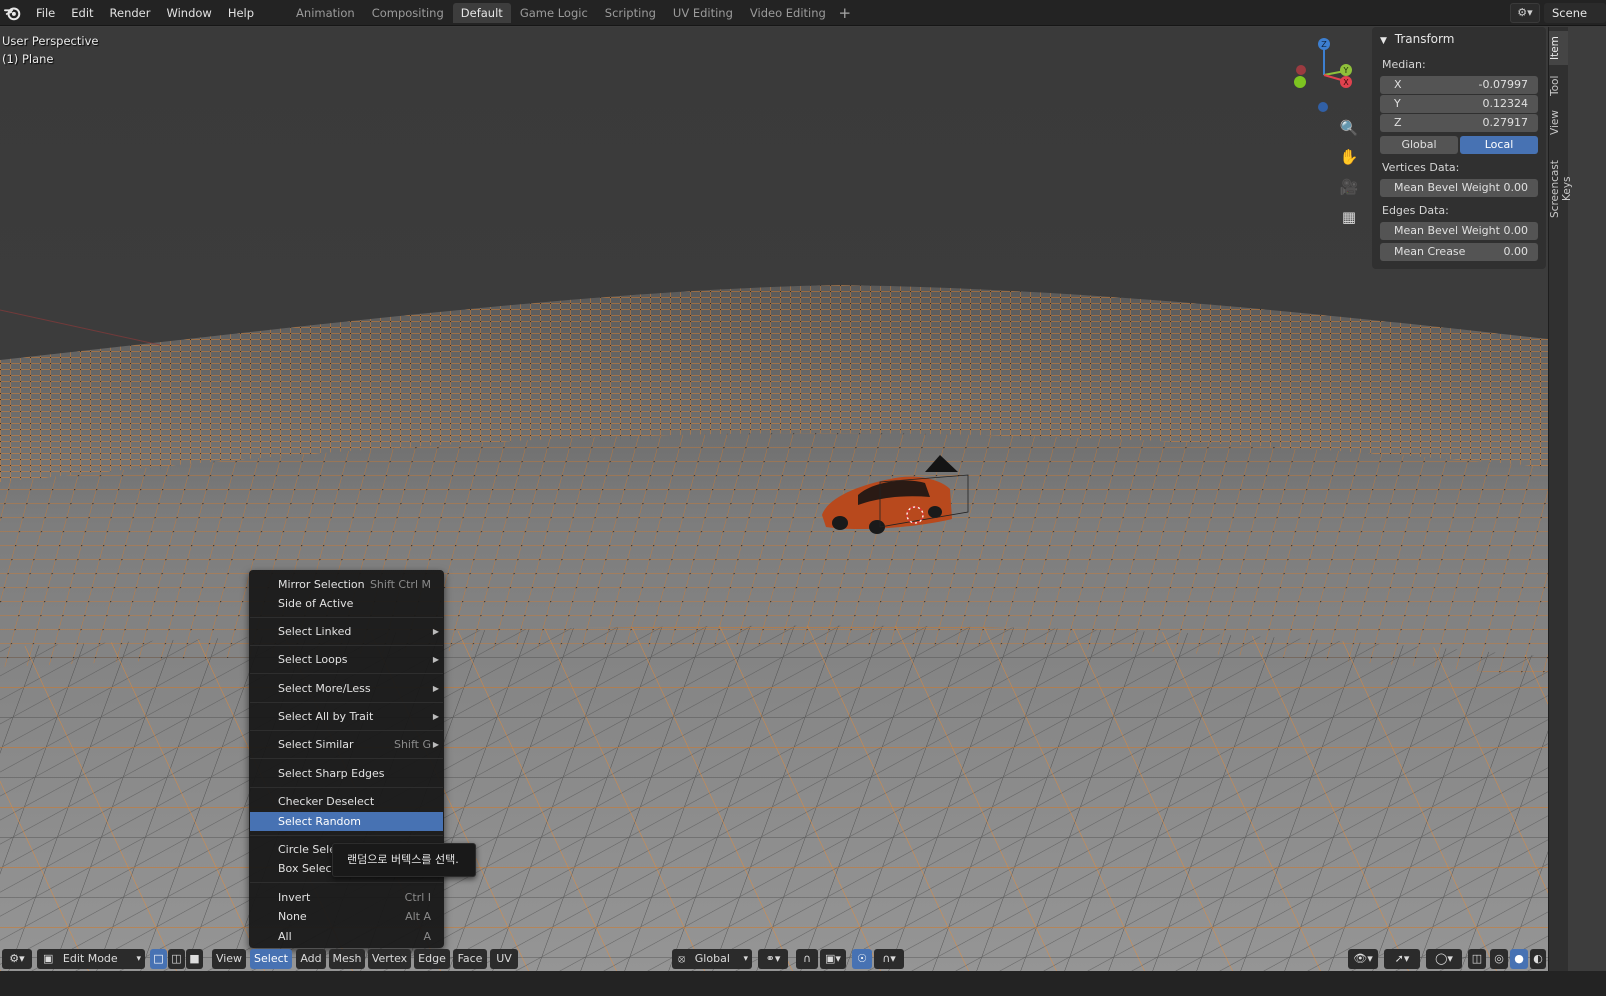 Image resolution: width=1606 pixels, height=996 pixels. Describe the element at coordinates (28, 59) in the screenshot. I see `viewport-object-label: (1) Plane` at that location.